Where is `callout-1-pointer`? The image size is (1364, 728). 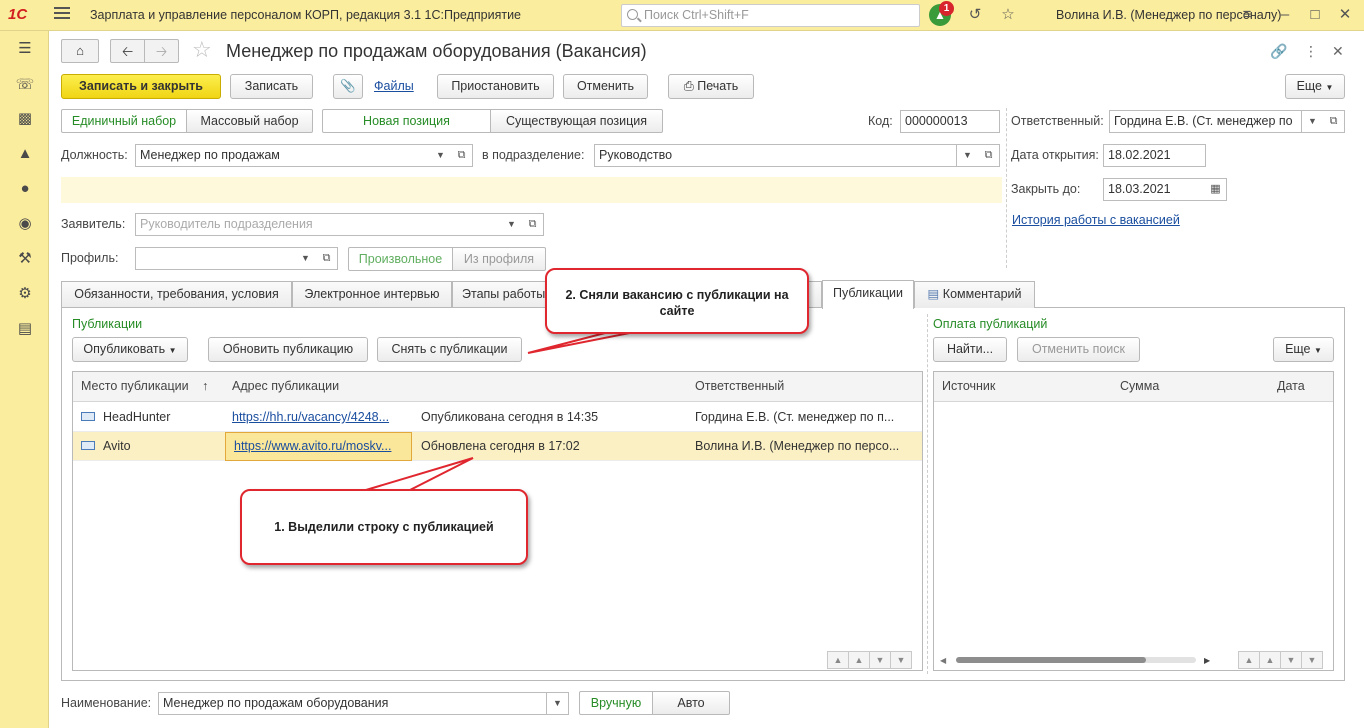 callout-1-pointer is located at coordinates (419, 474).